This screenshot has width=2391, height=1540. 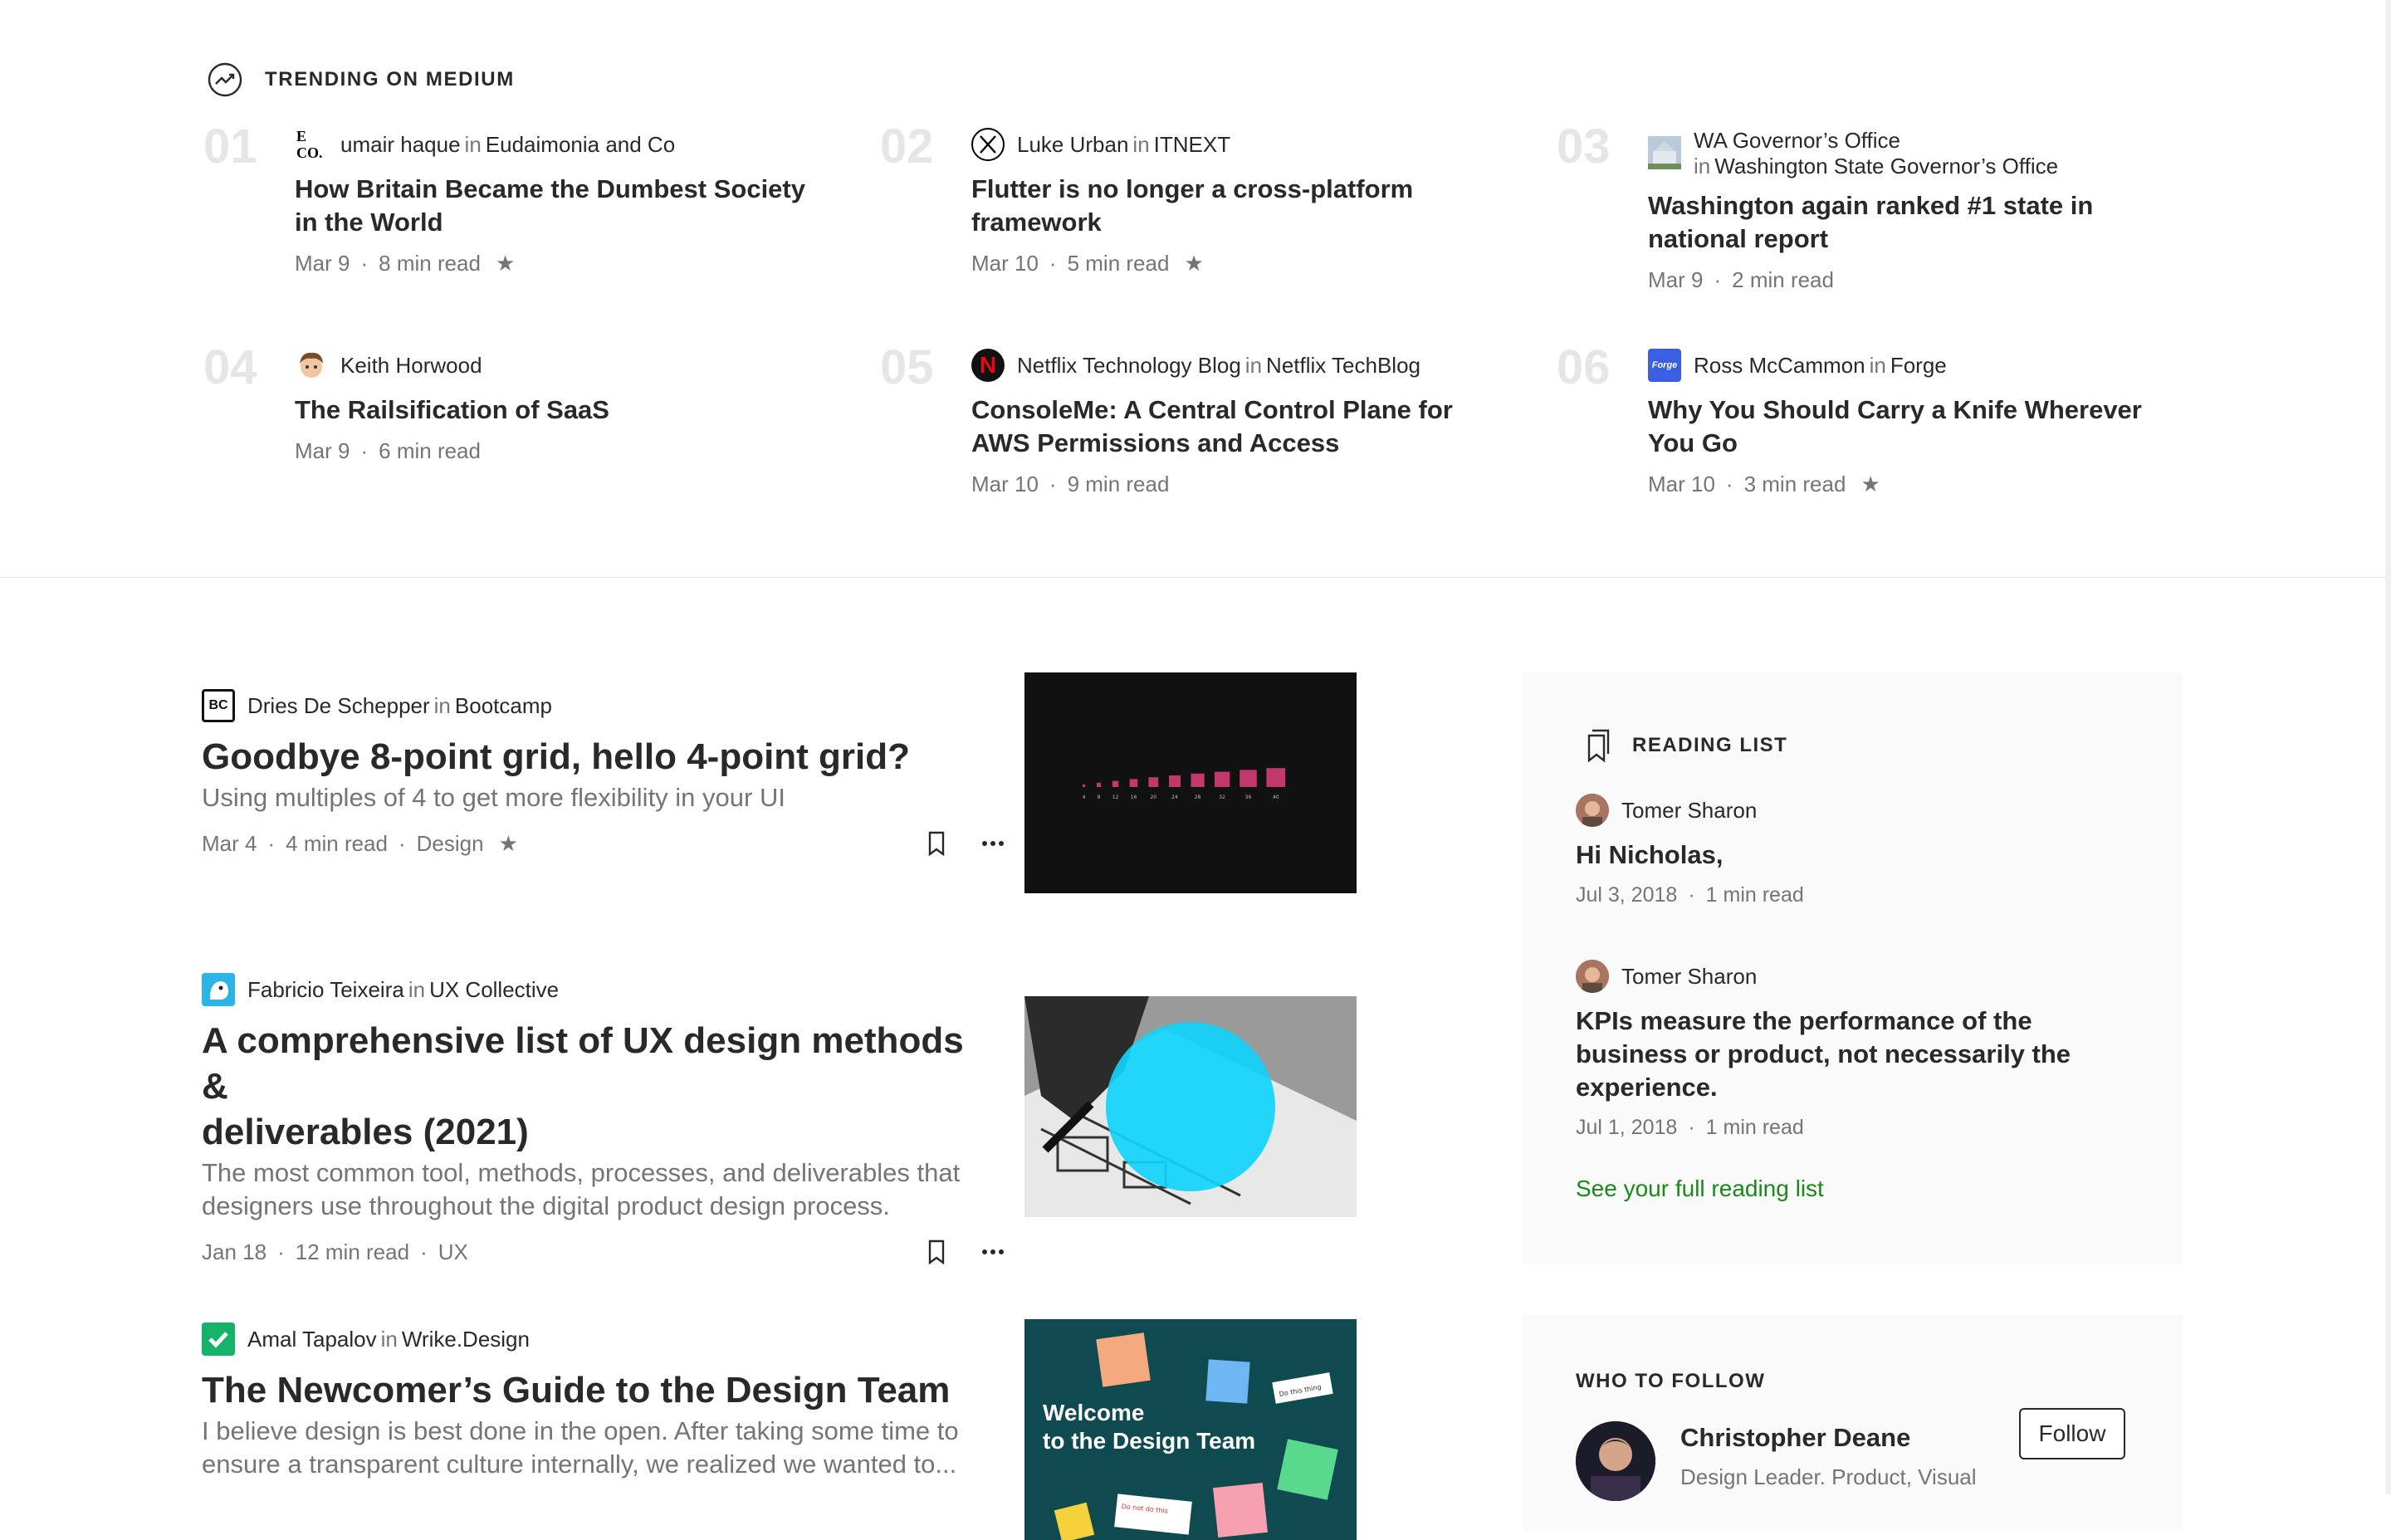 I want to click on author-name: Ross McCammon, so click(x=1779, y=366).